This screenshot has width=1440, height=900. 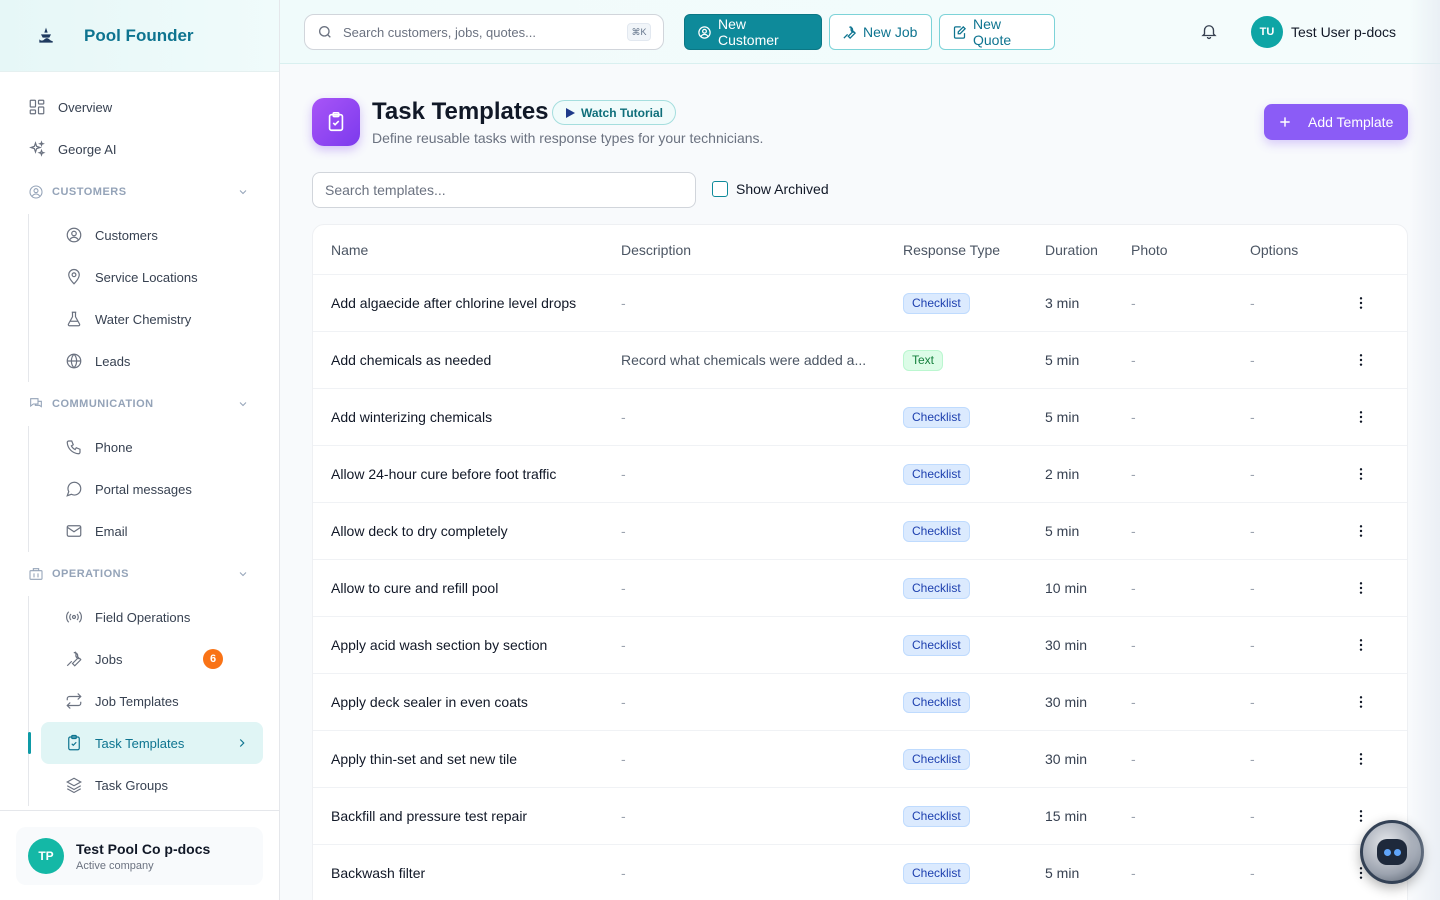 I want to click on new-quote-button: New Quote, so click(x=997, y=32).